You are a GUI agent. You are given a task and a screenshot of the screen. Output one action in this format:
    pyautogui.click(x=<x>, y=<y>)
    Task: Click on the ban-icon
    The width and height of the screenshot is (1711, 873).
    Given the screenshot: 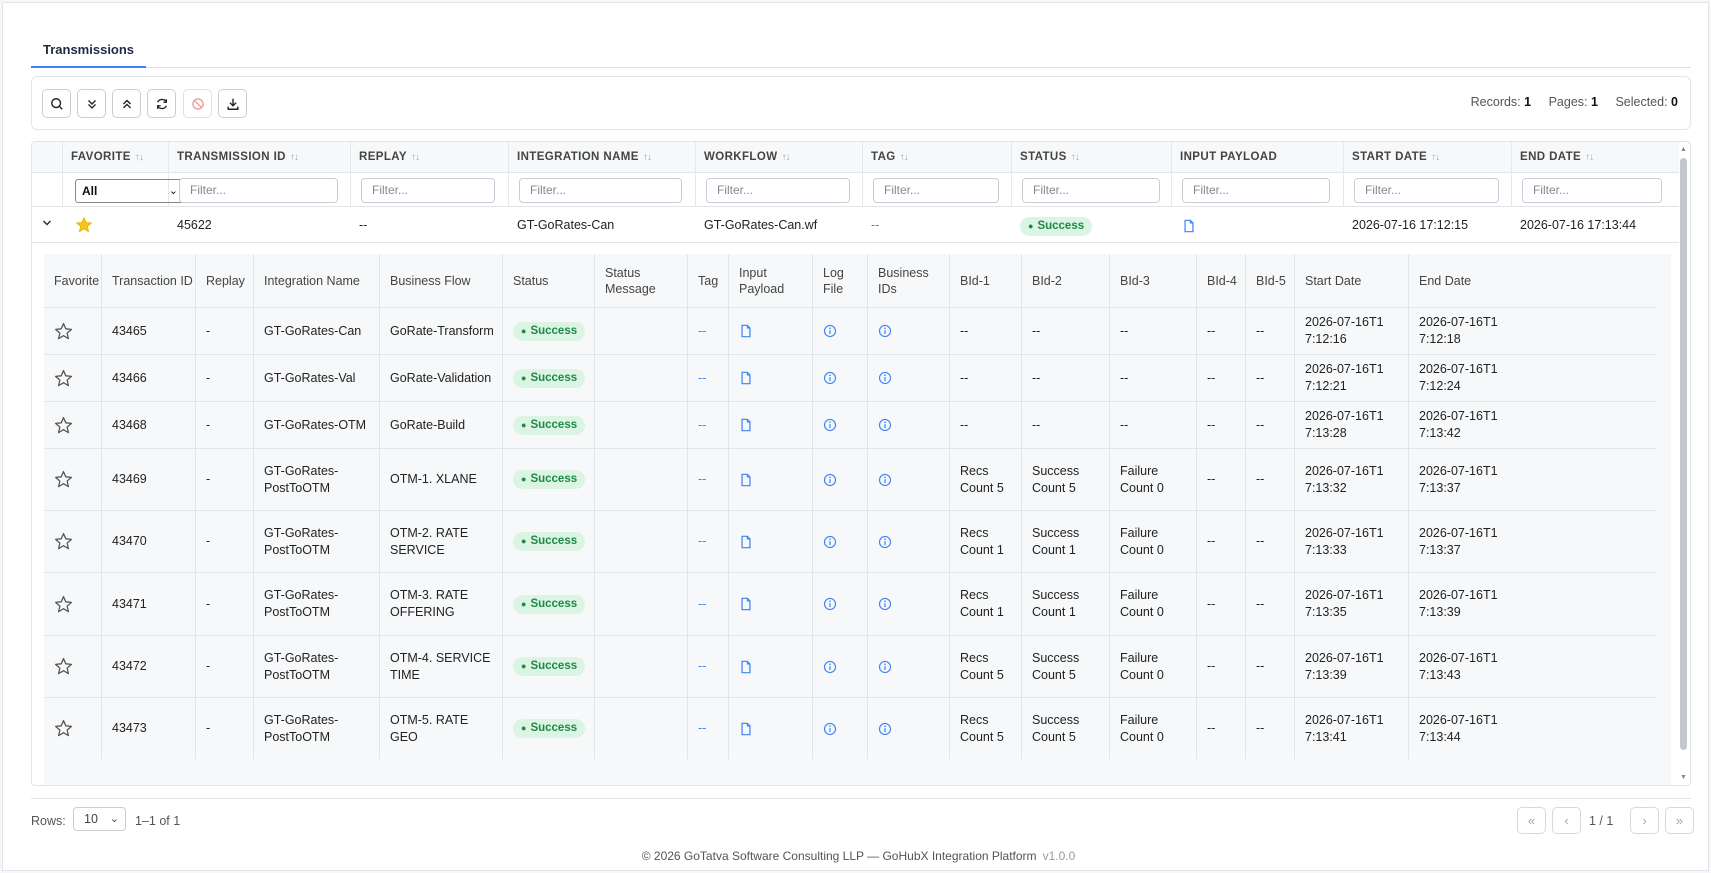 What is the action you would take?
    pyautogui.click(x=197, y=103)
    